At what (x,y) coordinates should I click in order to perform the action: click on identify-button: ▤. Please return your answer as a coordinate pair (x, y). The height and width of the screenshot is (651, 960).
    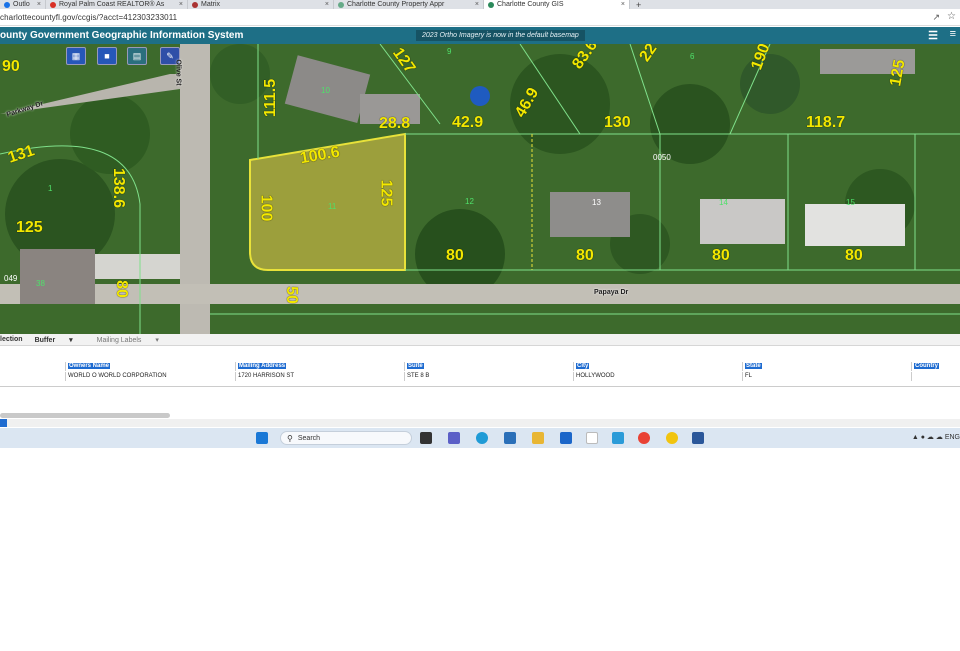
    Looking at the image, I should click on (137, 56).